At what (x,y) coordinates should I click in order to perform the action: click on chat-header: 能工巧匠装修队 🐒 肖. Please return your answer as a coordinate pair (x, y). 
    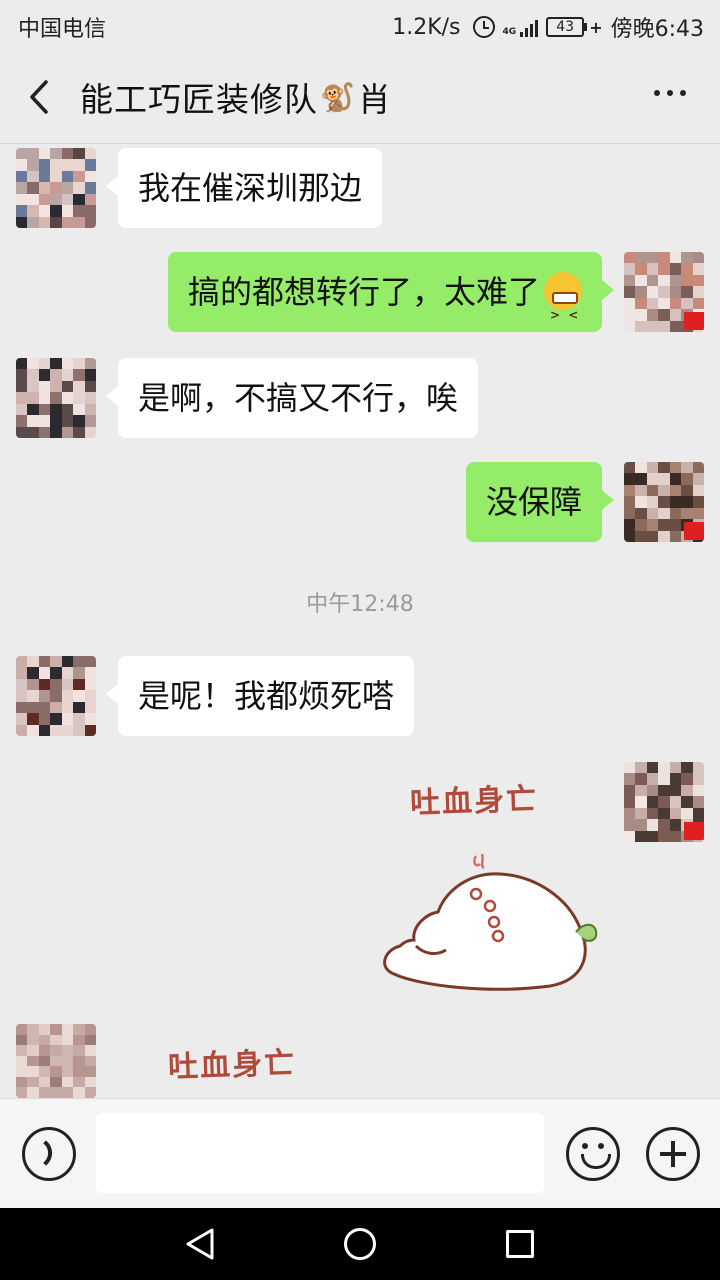
    Looking at the image, I should click on (360, 97).